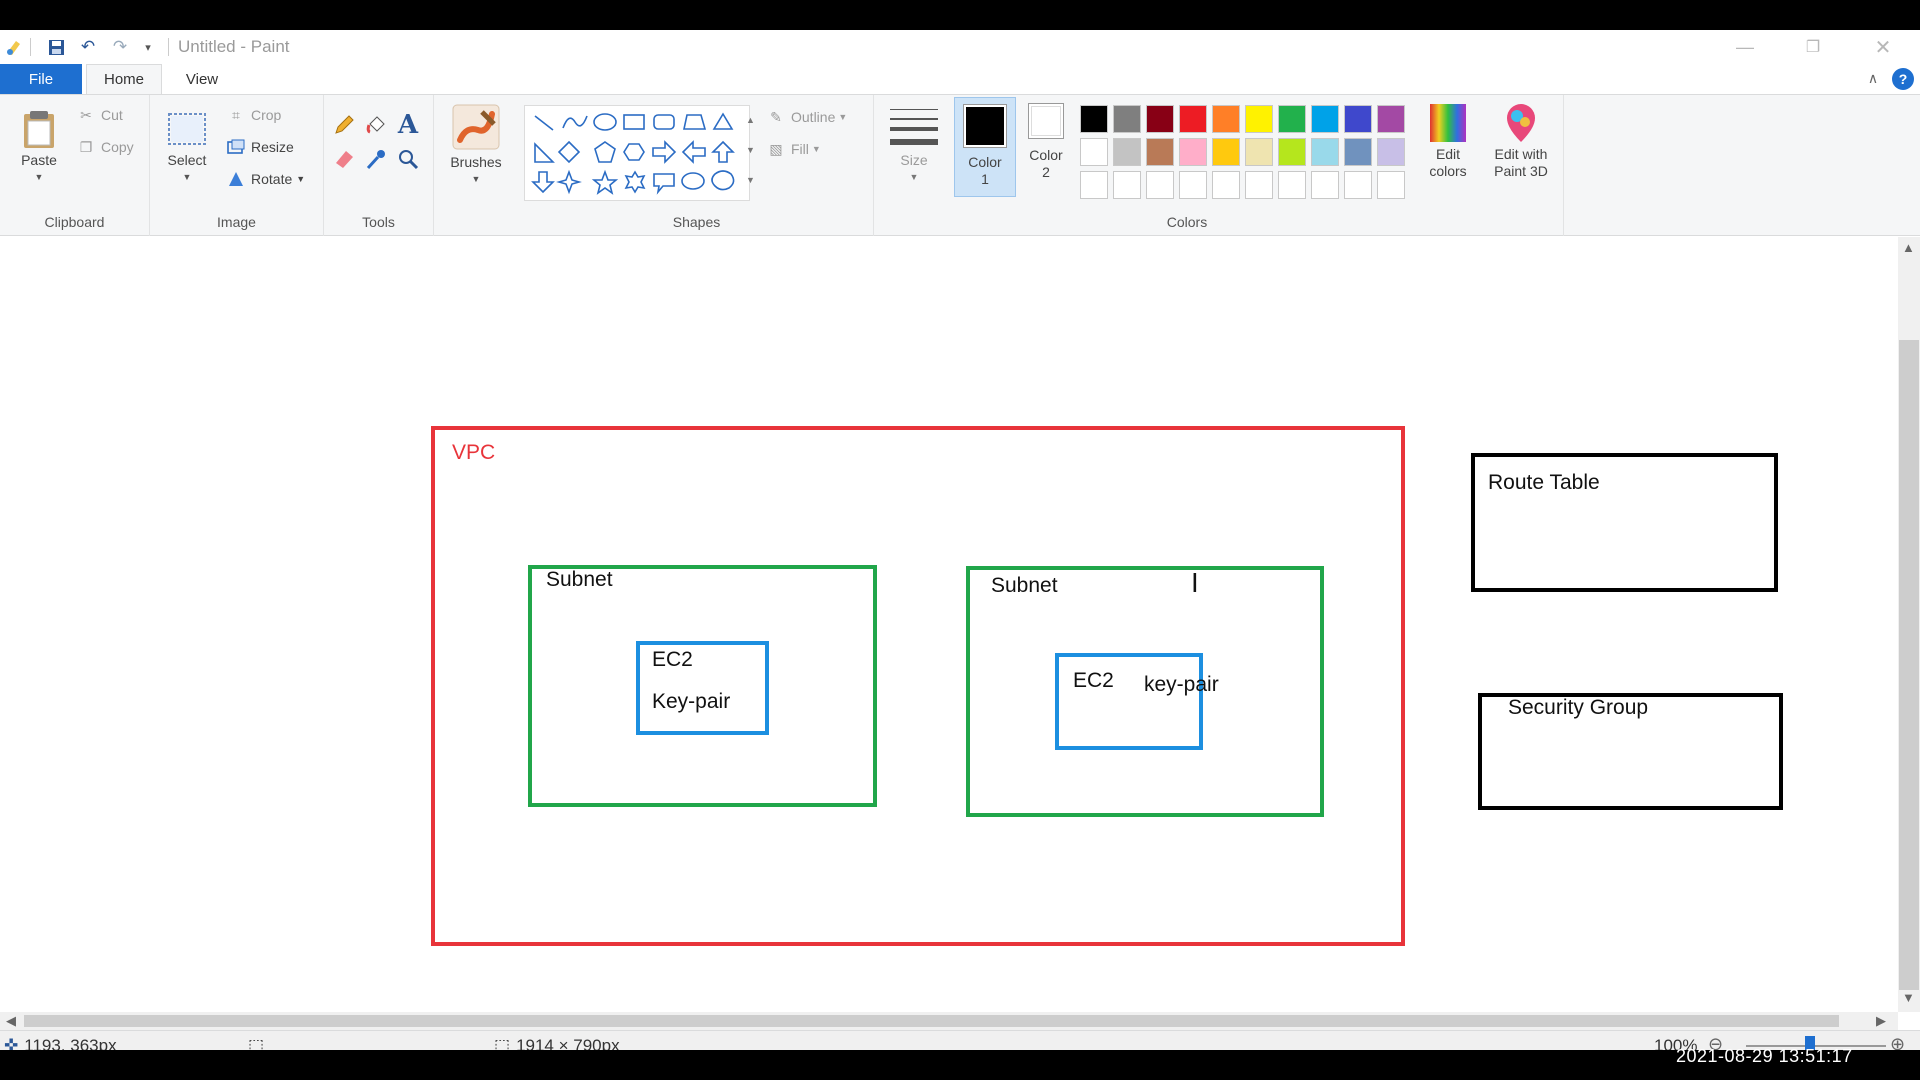 This screenshot has height=1080, width=1920. Describe the element at coordinates (408, 159) in the screenshot. I see `magnifier-icon` at that location.